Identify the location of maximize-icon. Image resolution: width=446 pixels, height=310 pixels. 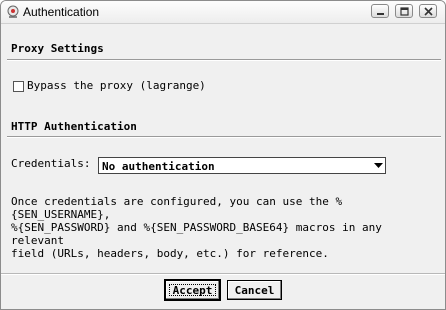
(404, 11).